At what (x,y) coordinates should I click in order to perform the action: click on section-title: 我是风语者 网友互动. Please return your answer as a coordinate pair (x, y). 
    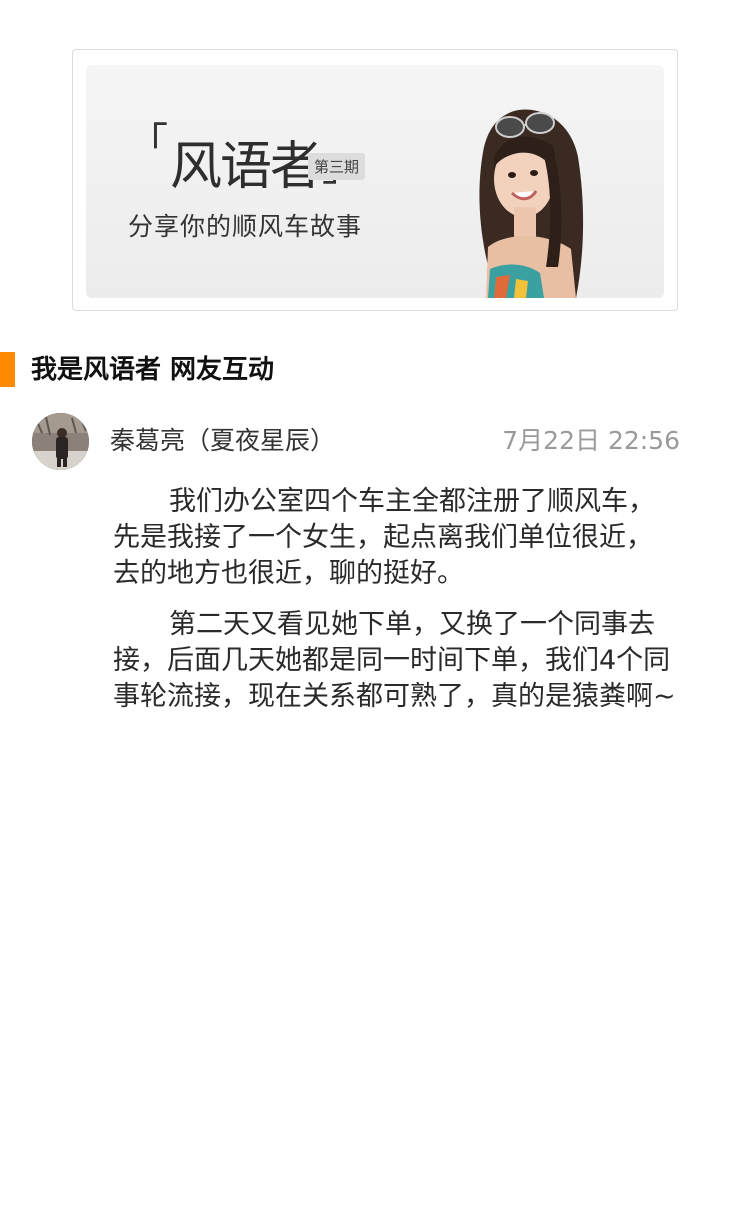
    Looking at the image, I should click on (153, 370).